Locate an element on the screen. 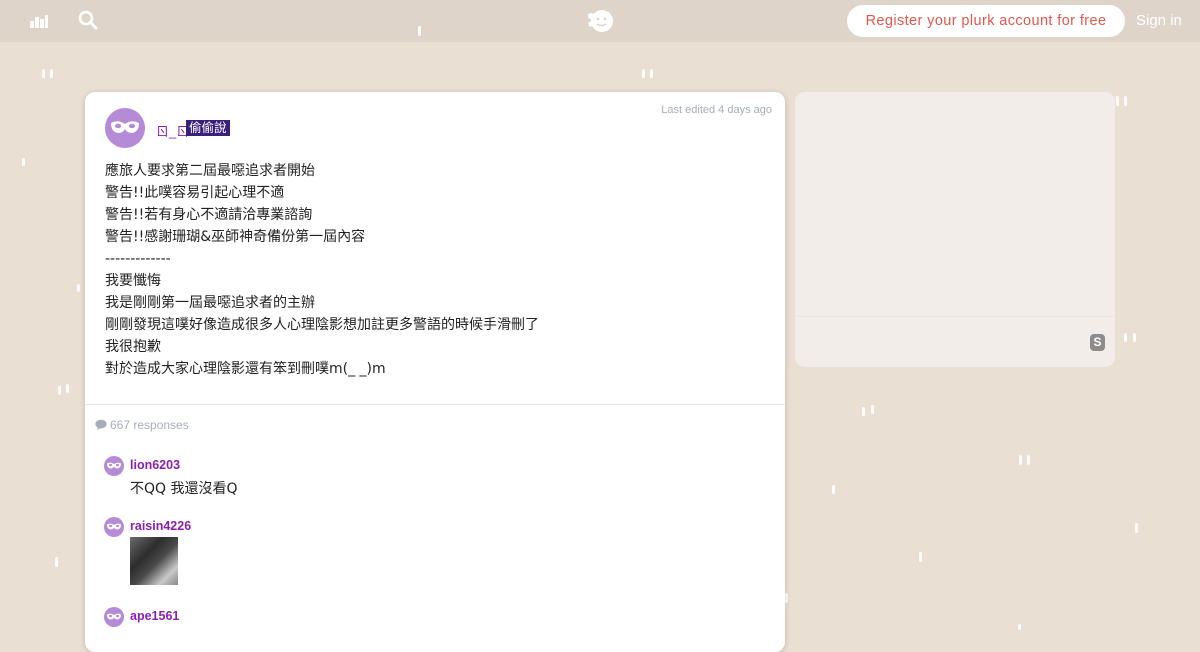 The width and height of the screenshot is (1200, 652). side-panel: S is located at coordinates (955, 229).